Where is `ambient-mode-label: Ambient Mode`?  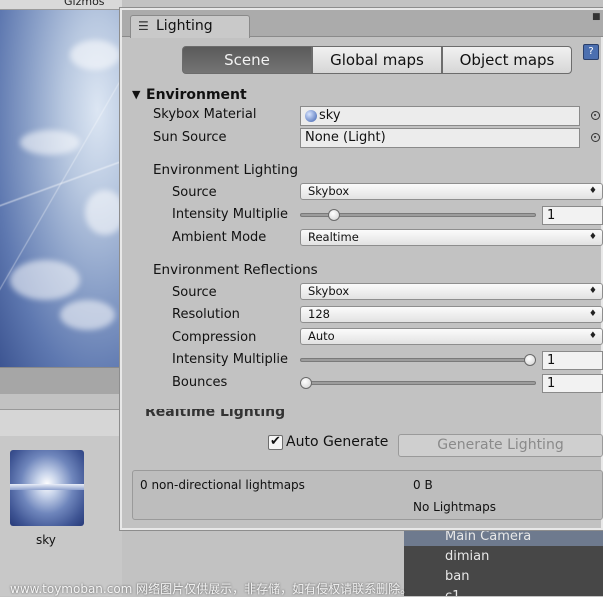
ambient-mode-label: Ambient Mode is located at coordinates (219, 237).